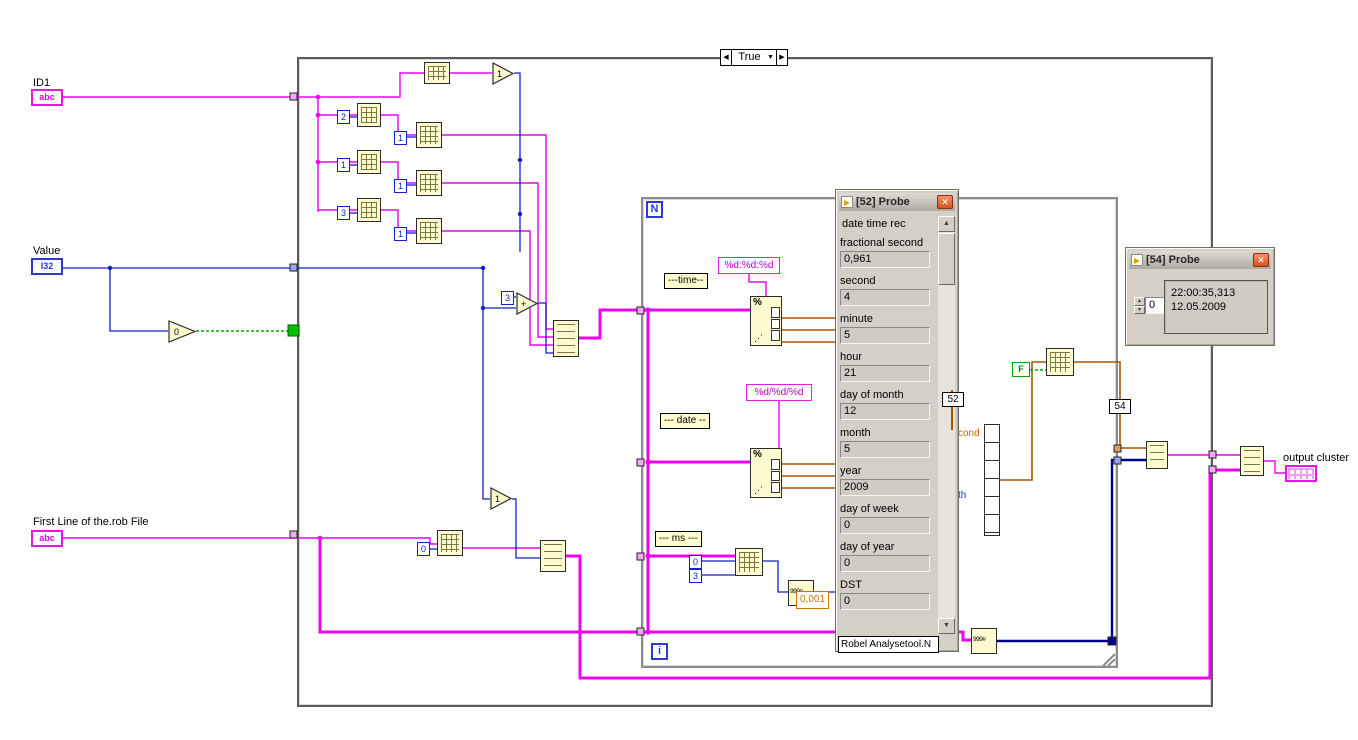  What do you see at coordinates (771, 57) in the screenshot?
I see `case-dropdown-icon: ▼` at bounding box center [771, 57].